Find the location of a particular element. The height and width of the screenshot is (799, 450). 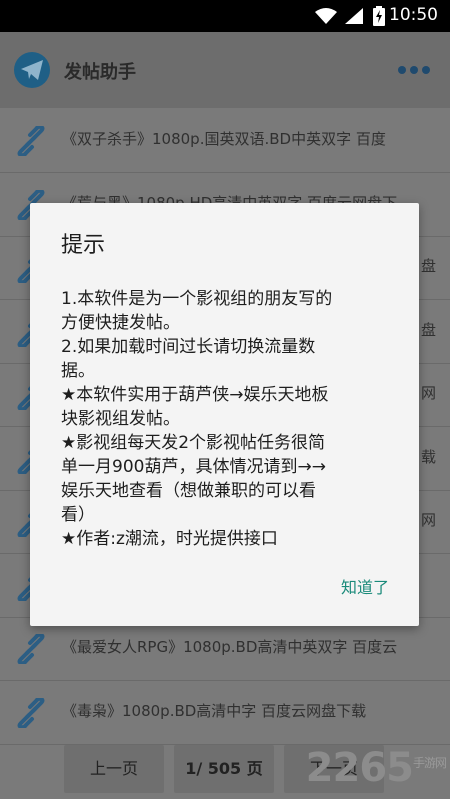

app-logo is located at coordinates (32, 70).